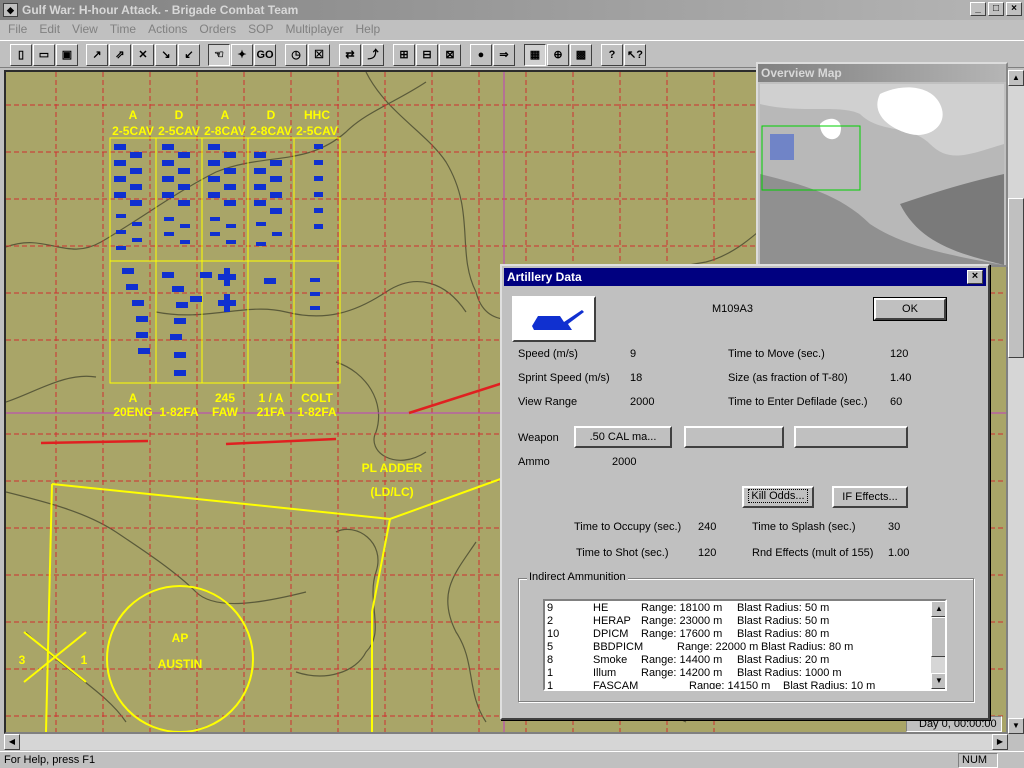 Image resolution: width=1024 pixels, height=768 pixels. What do you see at coordinates (975, 277) in the screenshot?
I see `dialog-close-button: ×` at bounding box center [975, 277].